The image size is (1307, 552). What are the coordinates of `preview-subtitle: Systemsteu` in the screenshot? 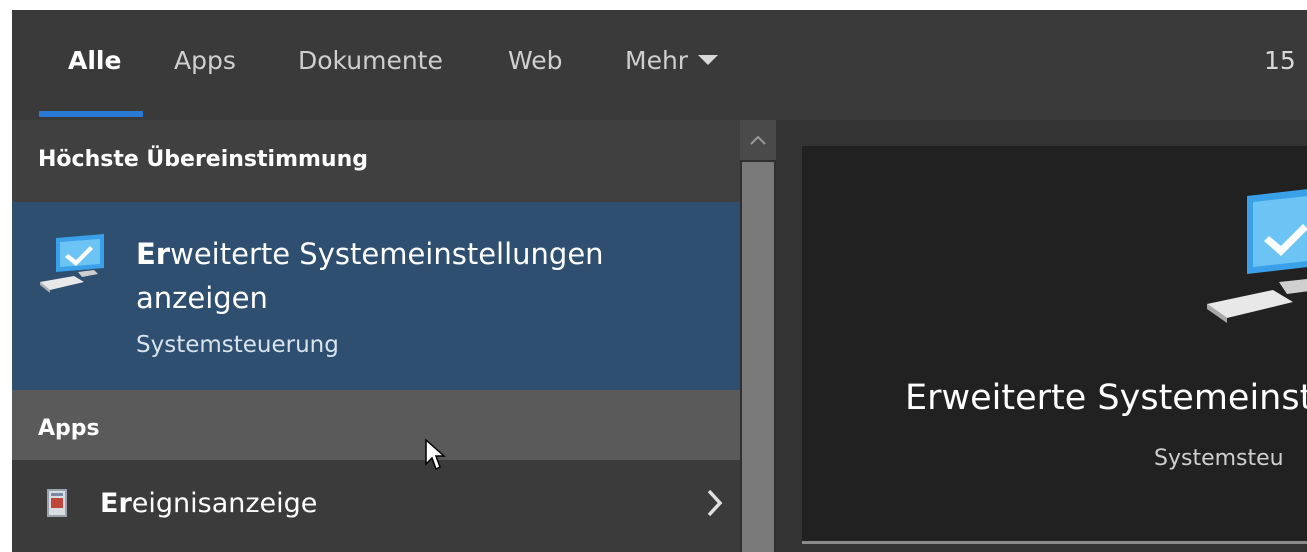 It's located at (1219, 458).